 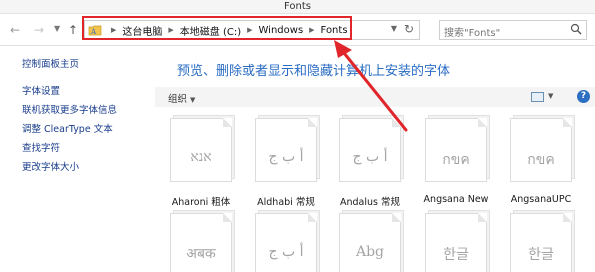 I want to click on font-name: Aldhabi 常规, so click(x=286, y=202).